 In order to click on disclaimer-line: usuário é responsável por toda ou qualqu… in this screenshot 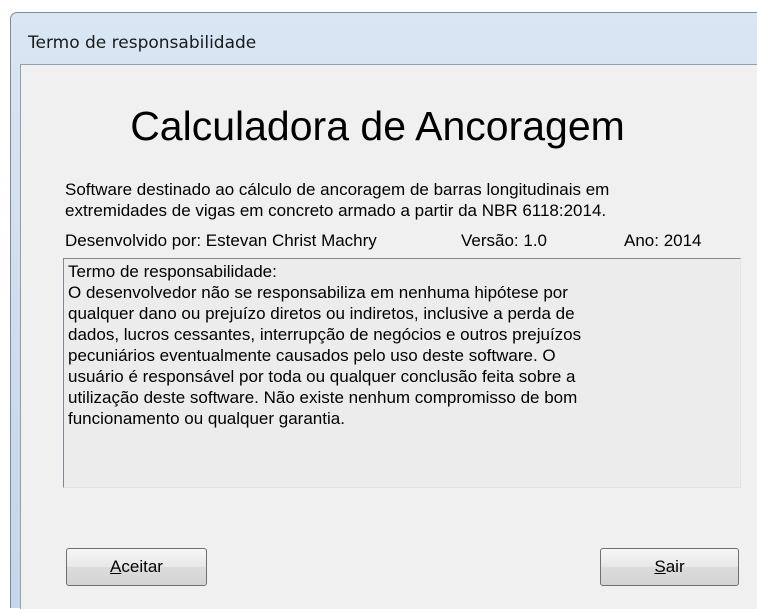, I will do `click(322, 376)`.